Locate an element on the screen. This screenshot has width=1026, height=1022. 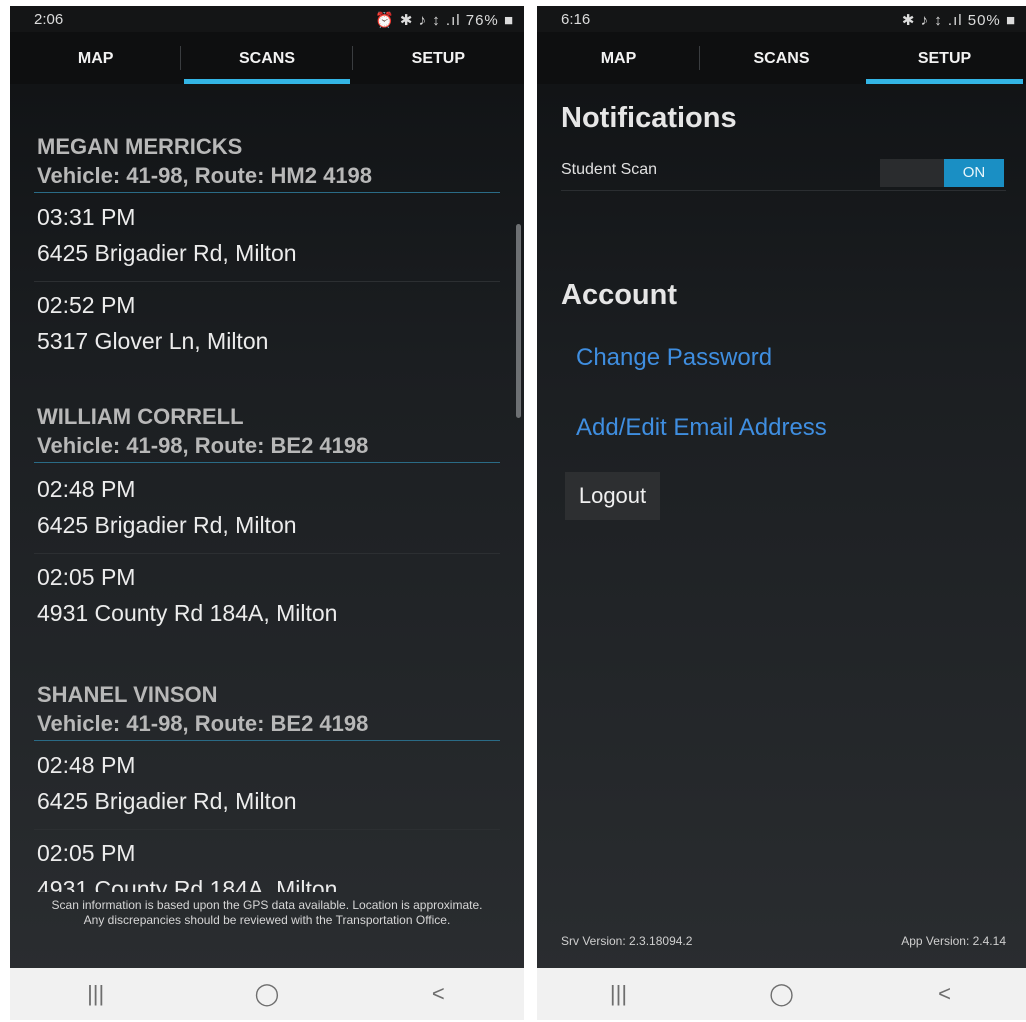
change-password-link: Change Password is located at coordinates (674, 358).